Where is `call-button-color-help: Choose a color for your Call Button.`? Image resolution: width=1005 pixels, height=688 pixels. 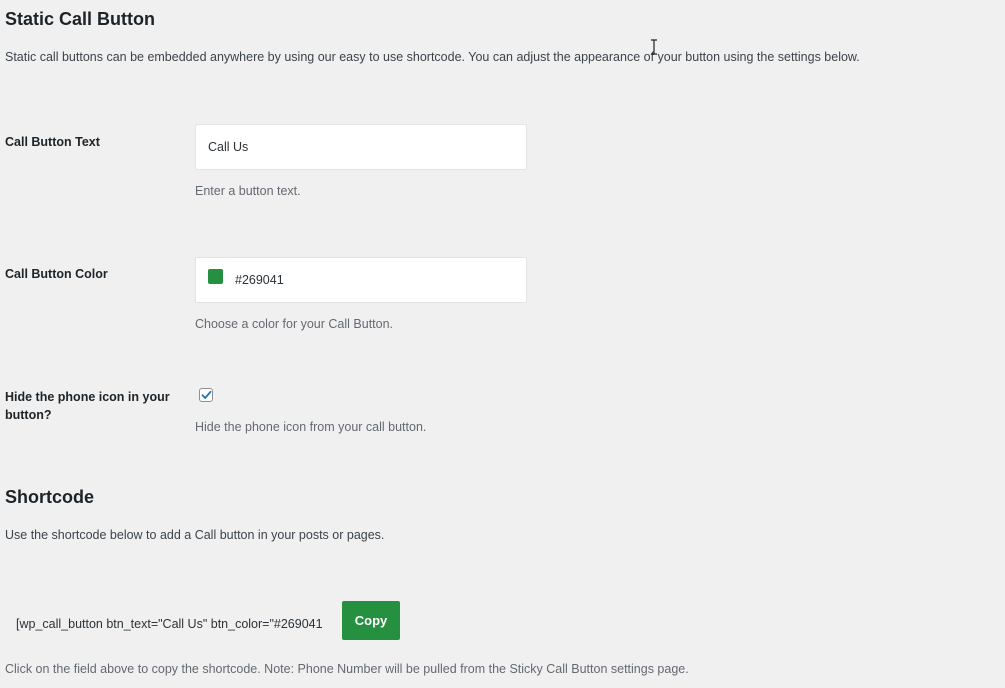 call-button-color-help: Choose a color for your Call Button. is located at coordinates (294, 324).